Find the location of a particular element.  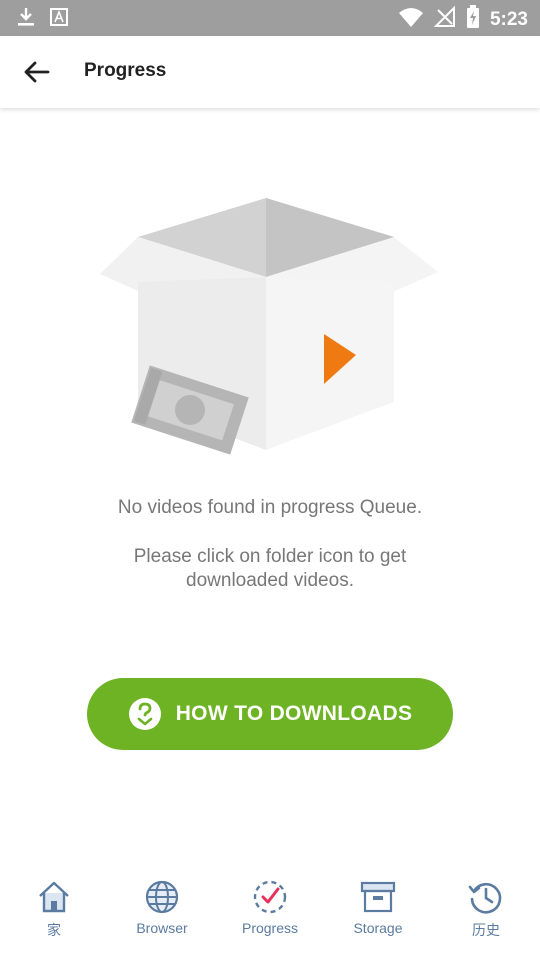

app-bar: Progress is located at coordinates (270, 72).